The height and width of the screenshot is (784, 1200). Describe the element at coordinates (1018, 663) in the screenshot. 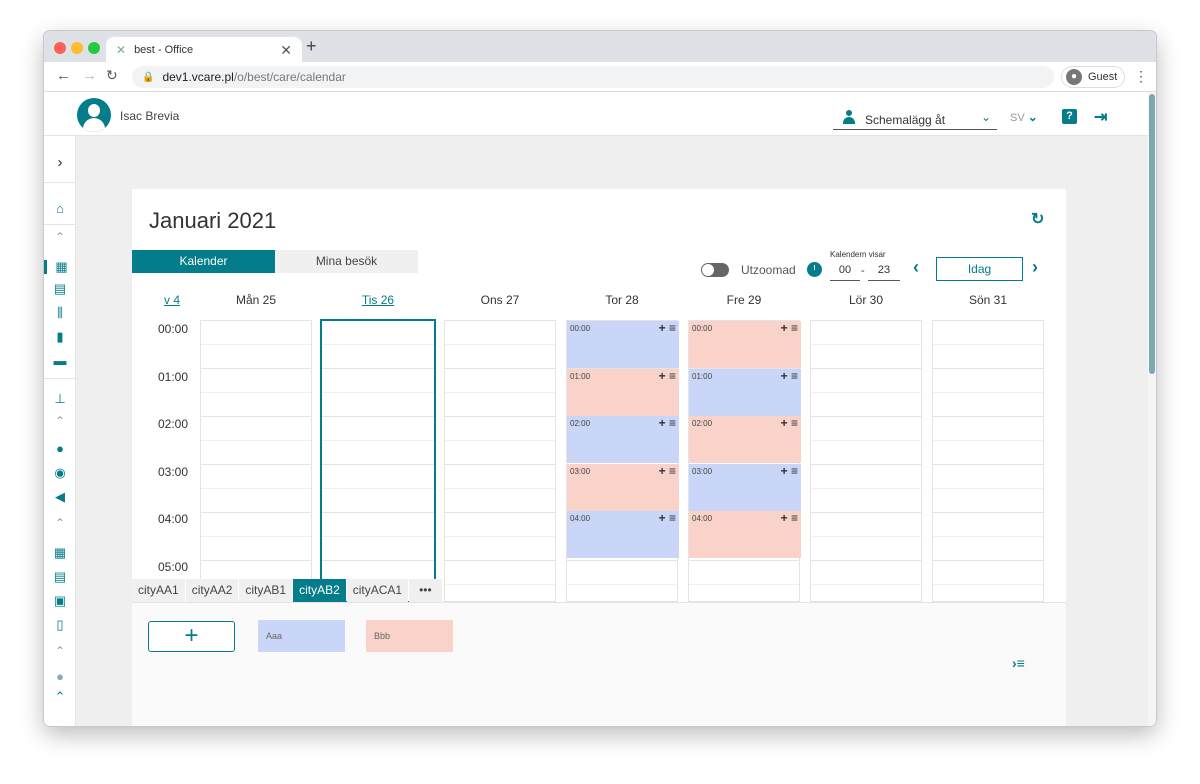

I see `expand-list-icon: ›≡` at that location.